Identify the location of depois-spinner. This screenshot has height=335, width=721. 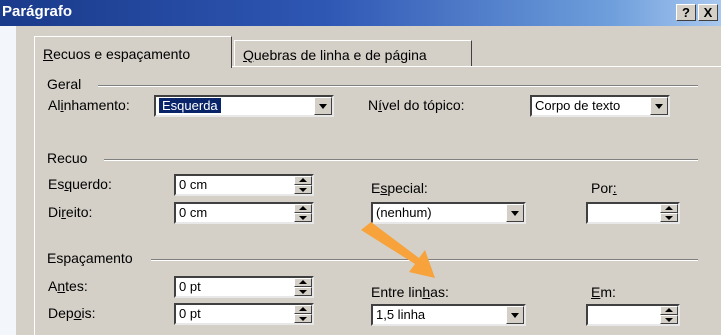
(303, 314).